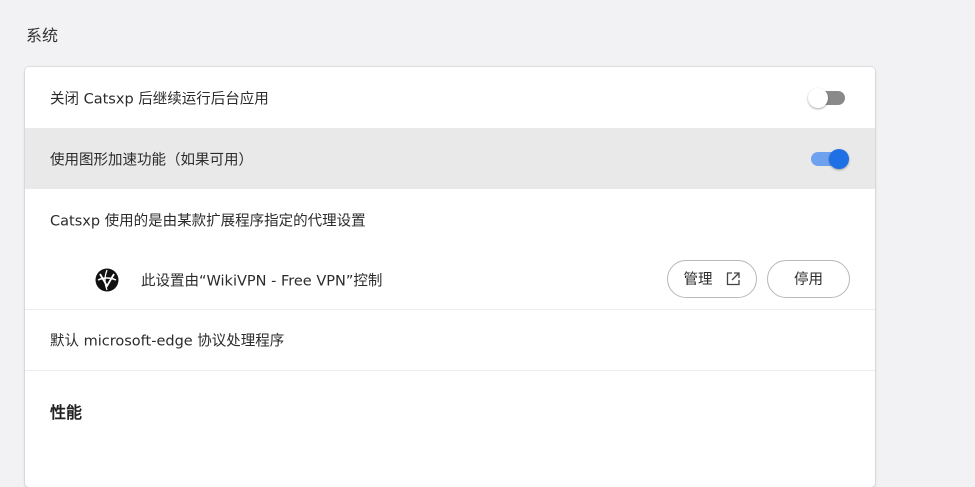 This screenshot has width=975, height=487. What do you see at coordinates (151, 160) in the screenshot?
I see `setting-label-hardware-acceleration: 使用图形加速功能（如果可用）` at bounding box center [151, 160].